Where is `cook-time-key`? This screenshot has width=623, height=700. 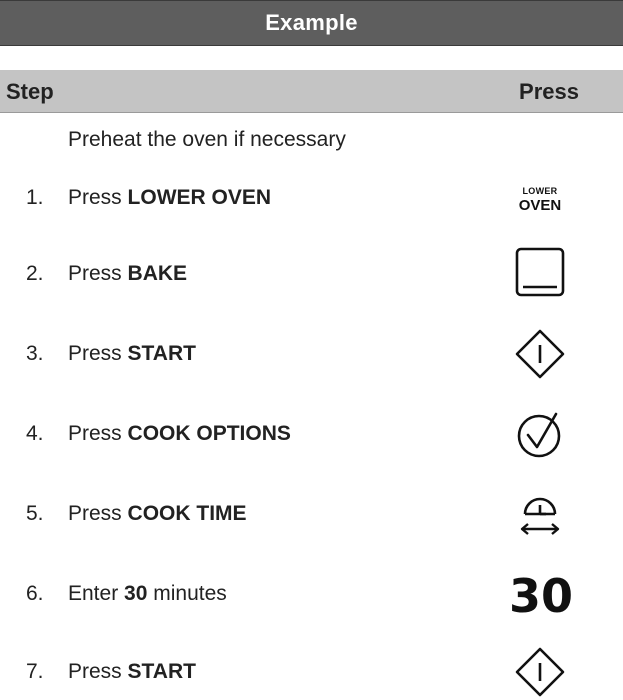
cook-time-key is located at coordinates (540, 514).